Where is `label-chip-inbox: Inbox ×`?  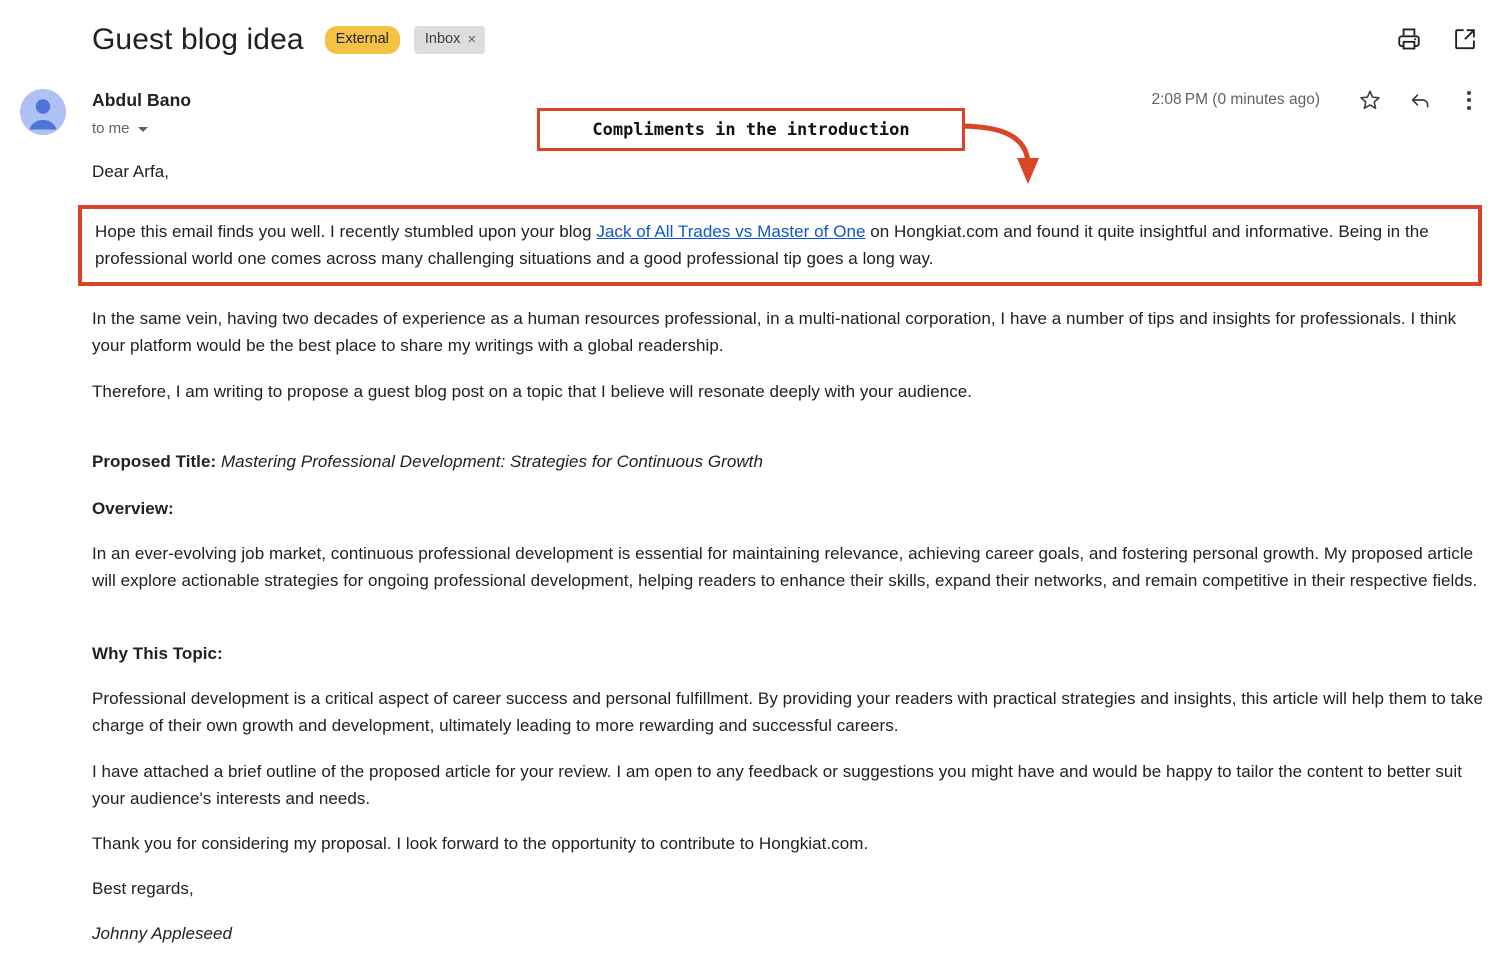 label-chip-inbox: Inbox × is located at coordinates (449, 40).